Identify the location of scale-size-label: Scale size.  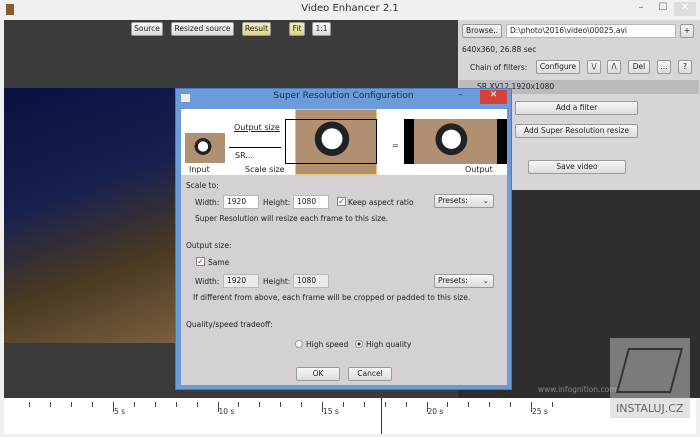
(265, 169).